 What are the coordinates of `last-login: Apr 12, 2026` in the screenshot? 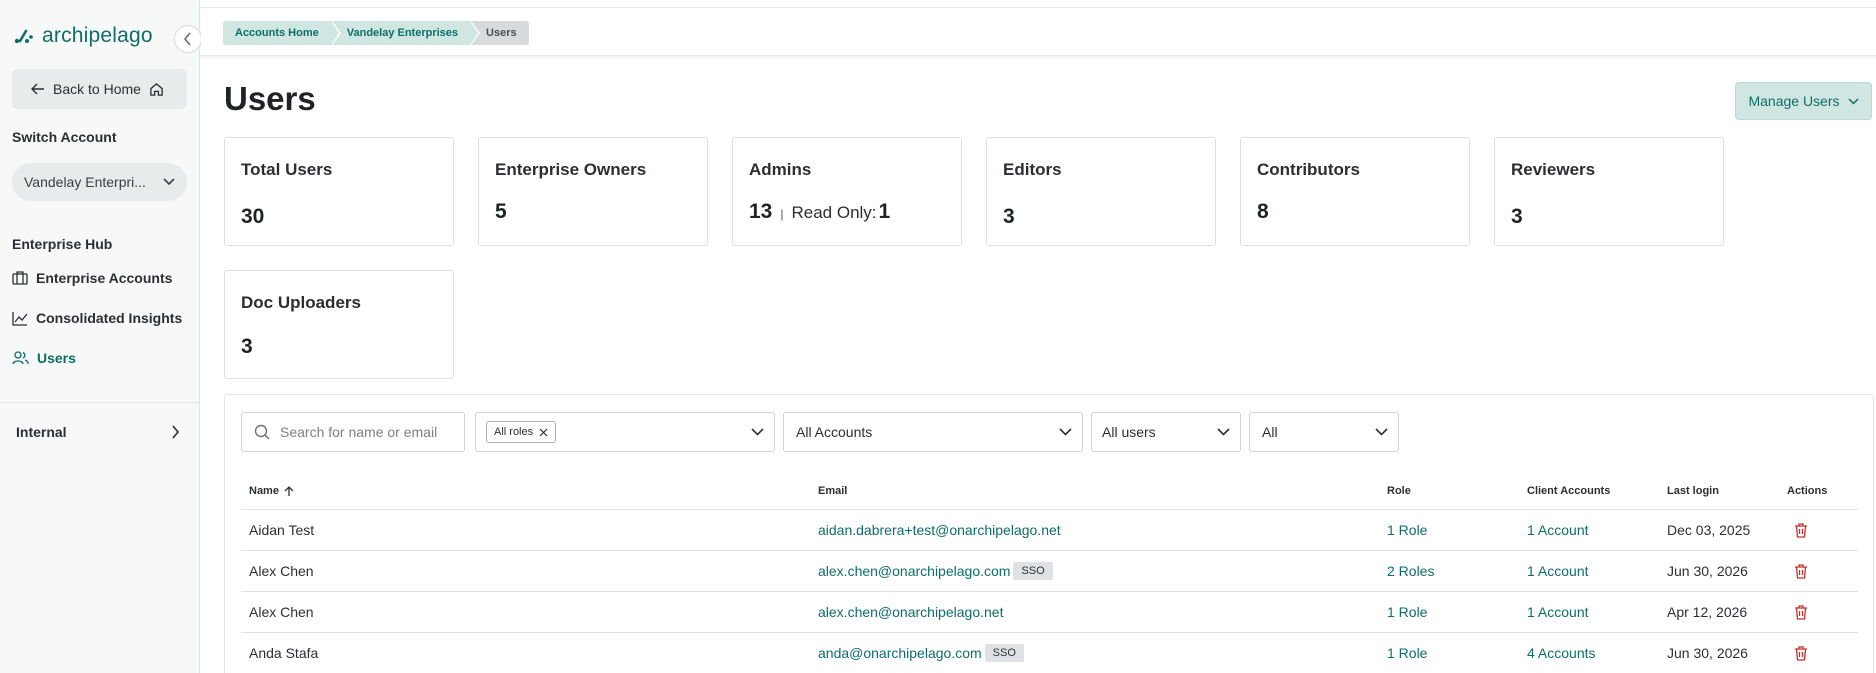 It's located at (1707, 612).